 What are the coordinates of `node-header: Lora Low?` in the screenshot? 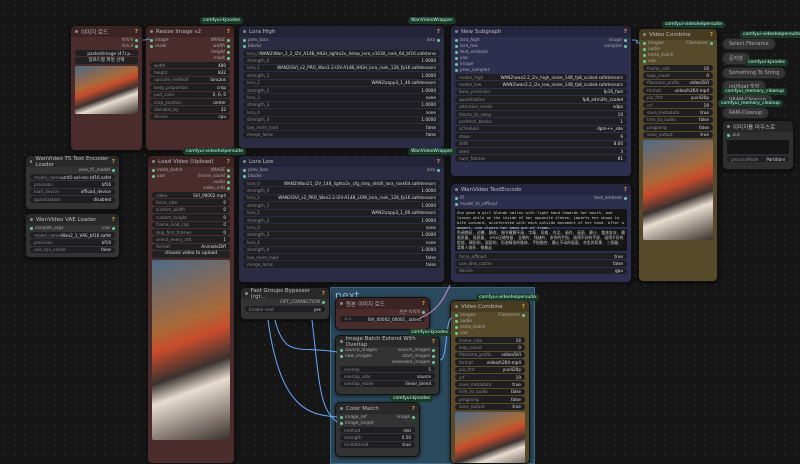 It's located at (341, 161).